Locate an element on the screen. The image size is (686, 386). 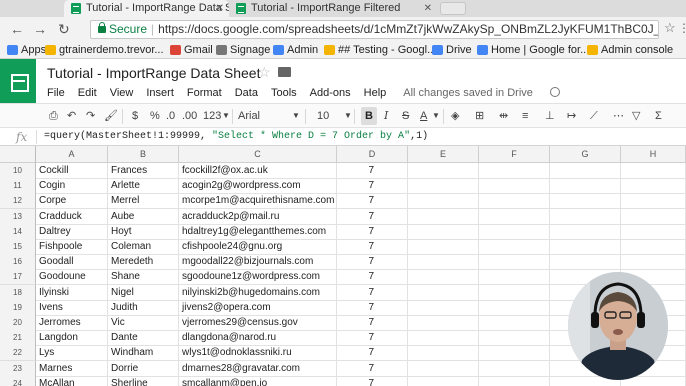
table-cell: McAllan is located at coordinates (72, 381).